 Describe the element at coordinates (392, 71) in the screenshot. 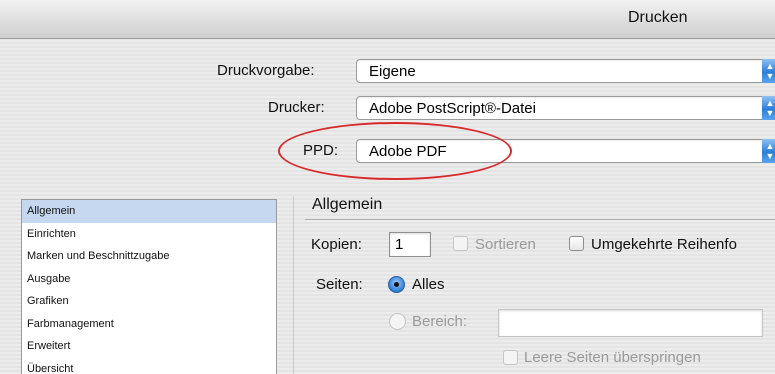

I see `preset-value: Eigene` at that location.